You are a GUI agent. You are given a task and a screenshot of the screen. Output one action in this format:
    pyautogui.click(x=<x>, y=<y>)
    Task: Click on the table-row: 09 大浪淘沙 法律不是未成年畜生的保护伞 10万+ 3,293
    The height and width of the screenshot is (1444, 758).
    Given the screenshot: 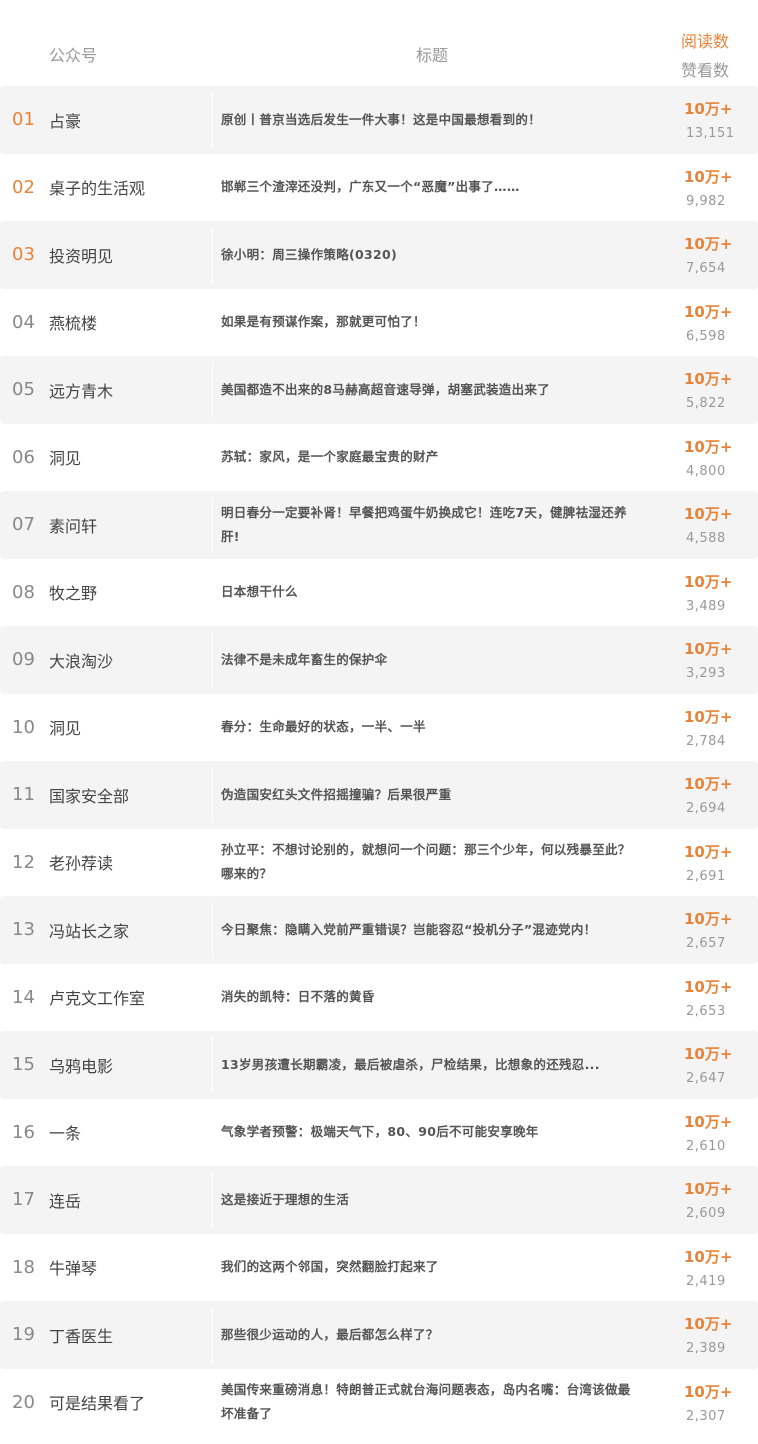 What is the action you would take?
    pyautogui.click(x=379, y=660)
    